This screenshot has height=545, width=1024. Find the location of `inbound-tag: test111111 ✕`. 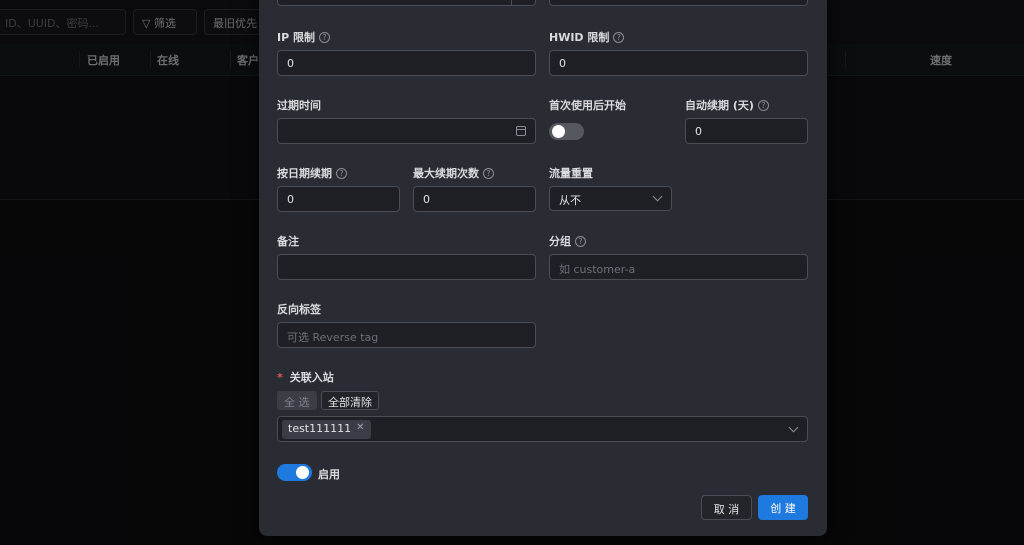

inbound-tag: test111111 ✕ is located at coordinates (326, 429).